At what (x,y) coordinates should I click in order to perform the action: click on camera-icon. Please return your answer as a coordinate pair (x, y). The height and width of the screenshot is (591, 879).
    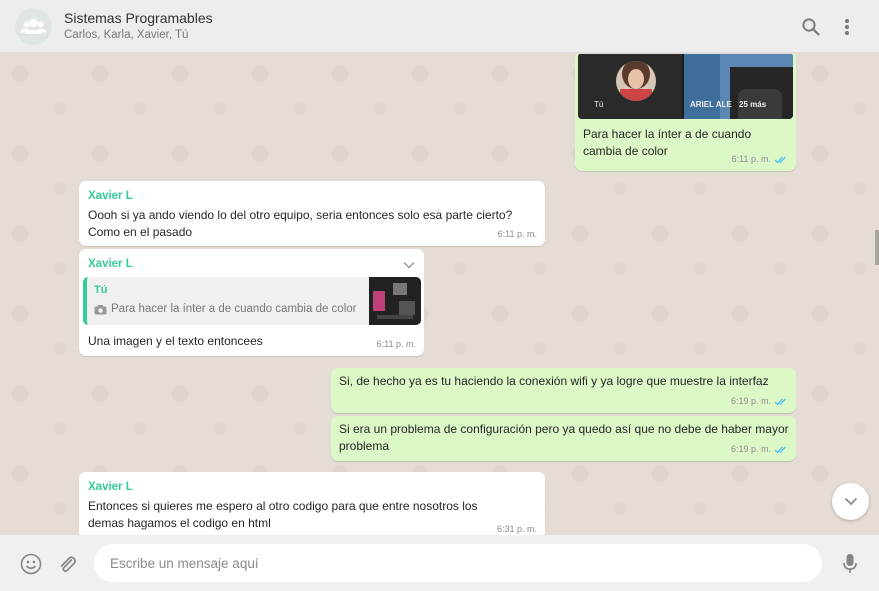
    Looking at the image, I should click on (100, 309).